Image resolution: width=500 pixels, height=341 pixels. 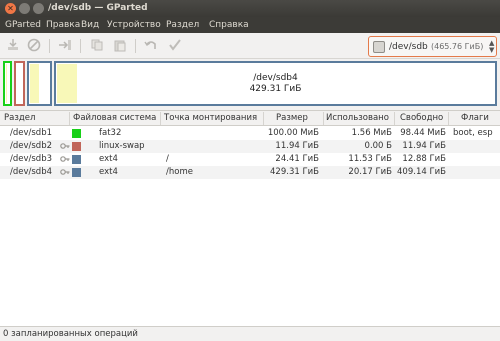 I want to click on map-partition-sdb1, so click(x=7, y=83).